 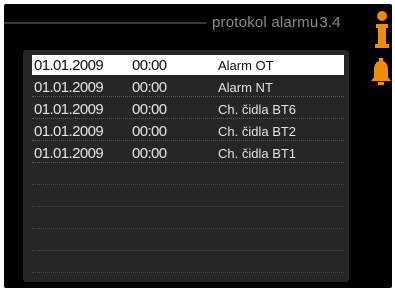 What do you see at coordinates (246, 65) in the screenshot?
I see `alarm-description: Alarm OT` at bounding box center [246, 65].